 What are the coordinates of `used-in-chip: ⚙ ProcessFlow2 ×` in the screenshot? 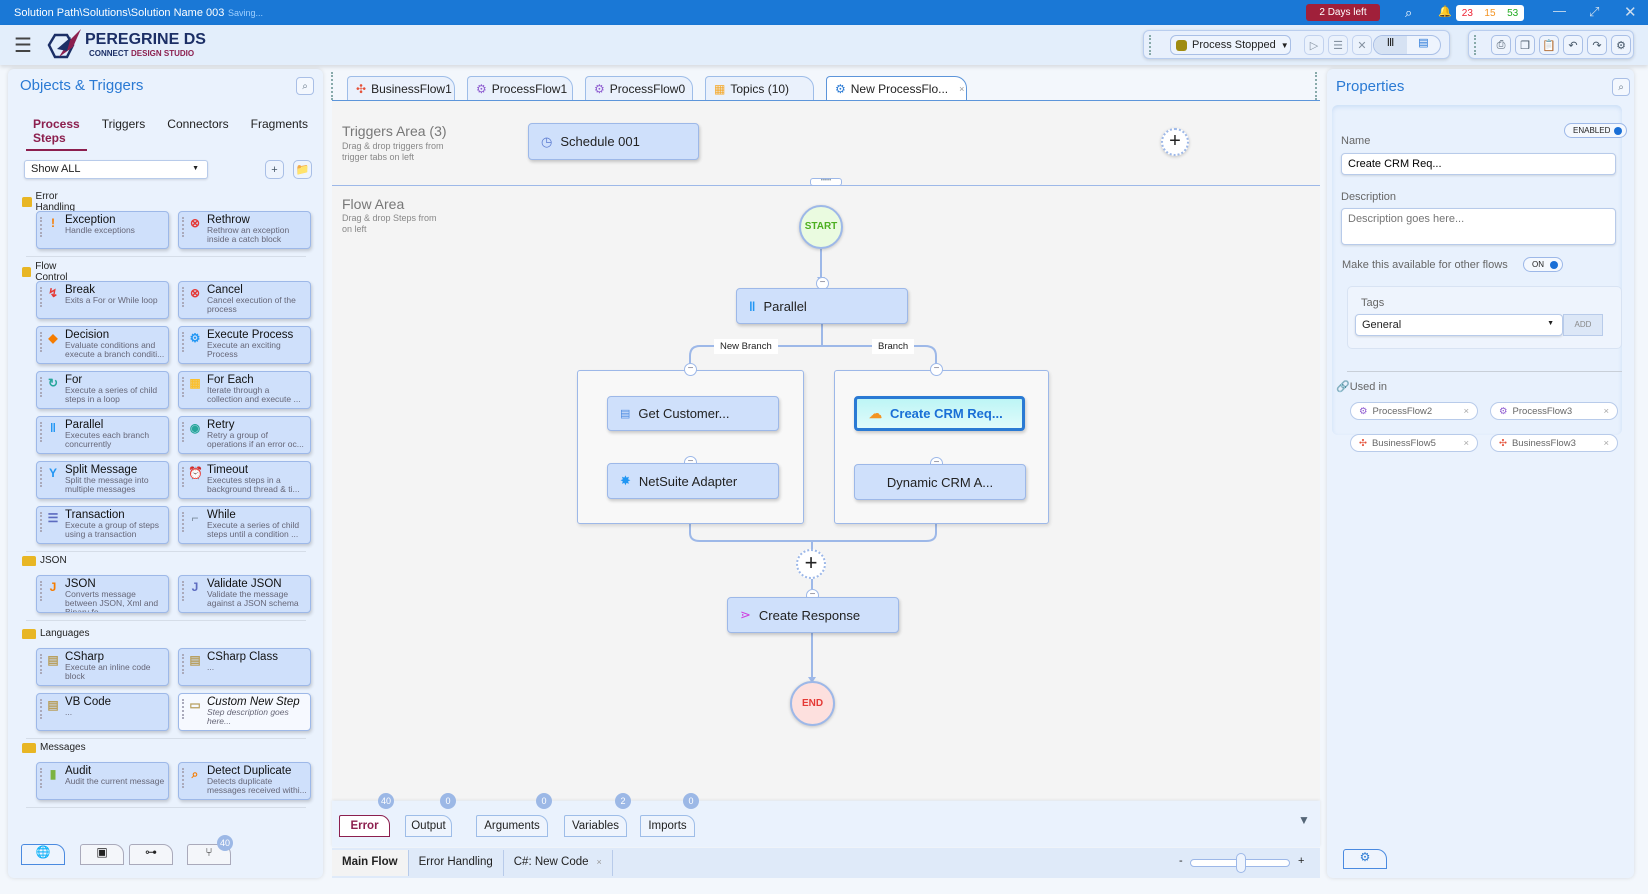 It's located at (1414, 411).